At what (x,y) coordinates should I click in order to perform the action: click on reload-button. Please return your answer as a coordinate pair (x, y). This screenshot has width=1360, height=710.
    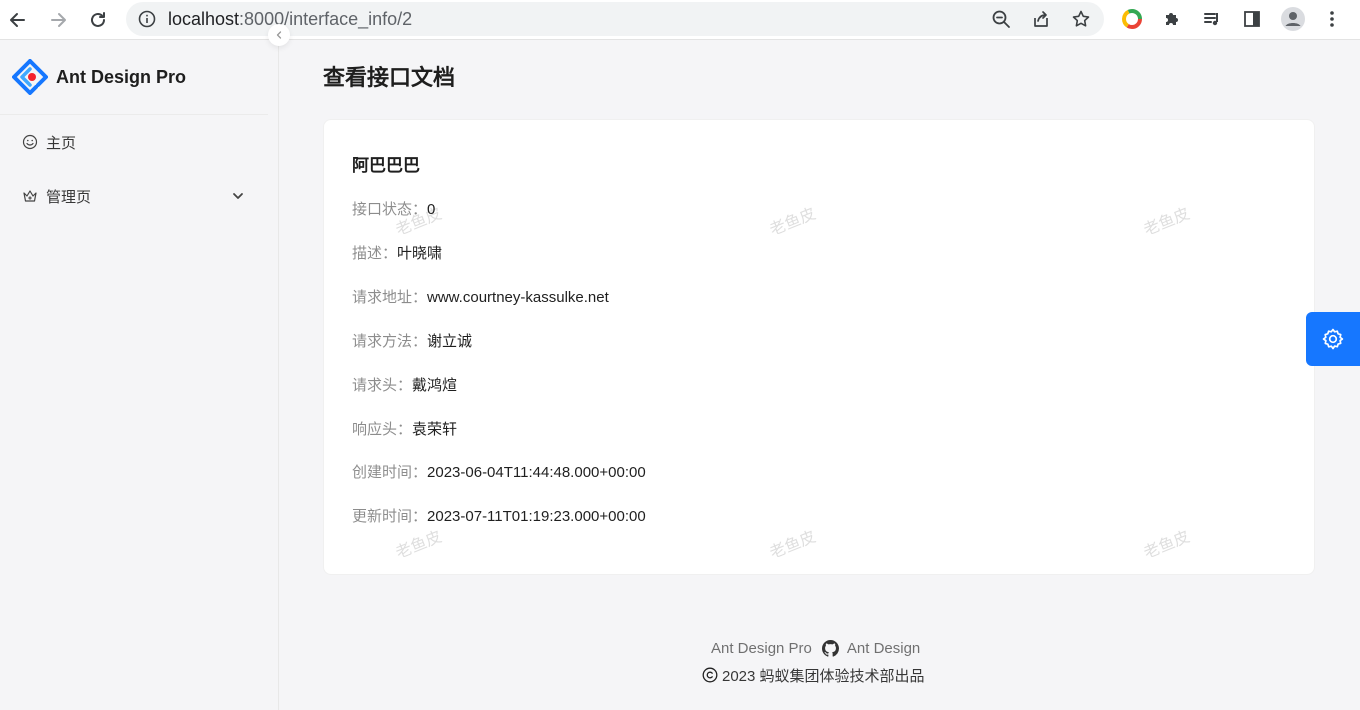
    Looking at the image, I should click on (98, 20).